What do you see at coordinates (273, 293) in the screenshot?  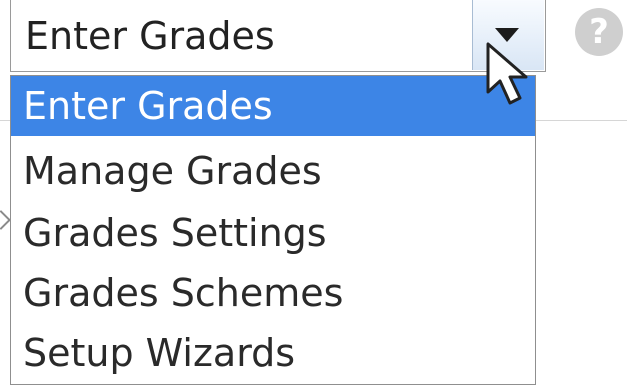 I see `dropdown-option-grades-schemes: Grades Schemes` at bounding box center [273, 293].